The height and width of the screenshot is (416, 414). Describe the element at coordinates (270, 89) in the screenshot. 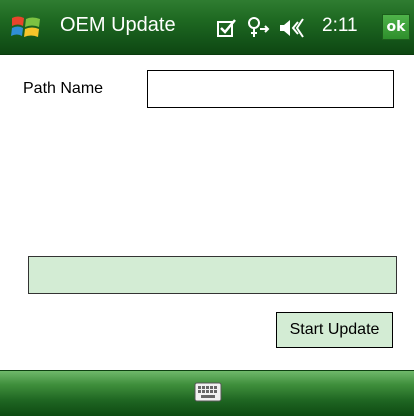

I see `path-name-input` at that location.